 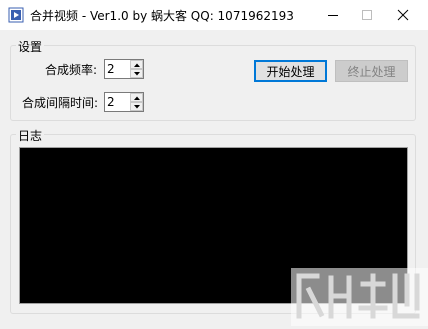 I want to click on window-title: 合并视频 - Ver1.0 by 蜗大客 QQ: 1071962193, so click(x=162, y=16).